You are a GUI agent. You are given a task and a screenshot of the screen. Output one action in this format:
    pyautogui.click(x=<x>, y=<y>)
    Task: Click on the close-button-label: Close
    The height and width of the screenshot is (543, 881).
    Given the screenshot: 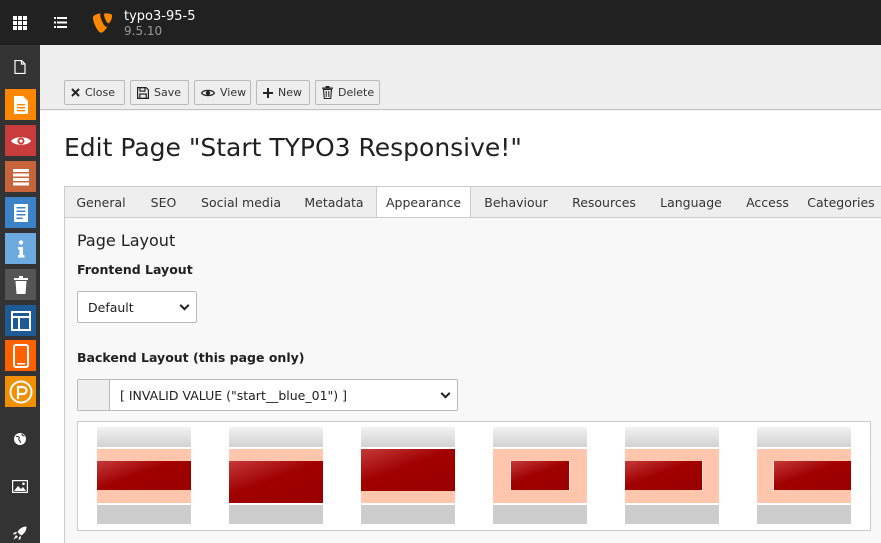 What is the action you would take?
    pyautogui.click(x=100, y=92)
    